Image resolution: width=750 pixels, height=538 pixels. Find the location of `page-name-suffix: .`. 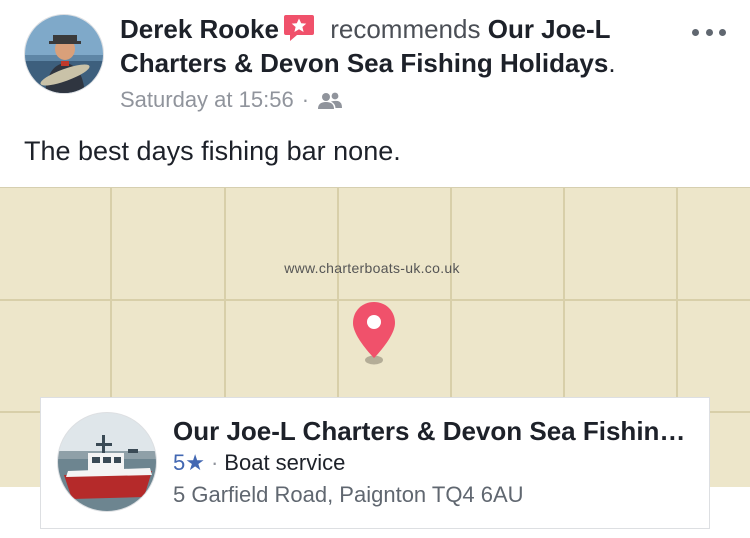

page-name-suffix: . is located at coordinates (612, 63).